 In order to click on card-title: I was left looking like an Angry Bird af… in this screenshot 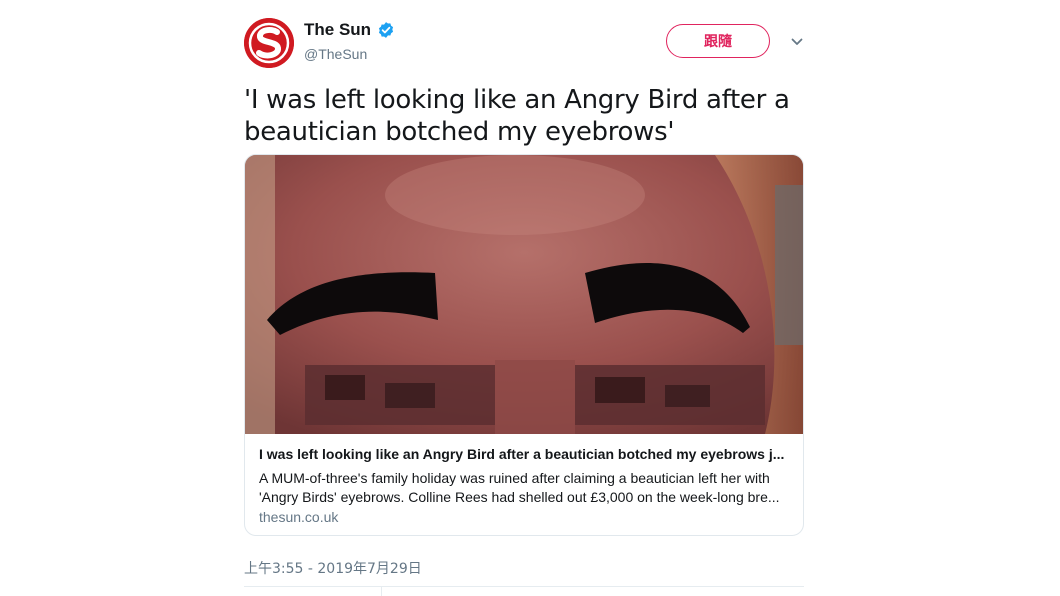, I will do `click(524, 454)`.